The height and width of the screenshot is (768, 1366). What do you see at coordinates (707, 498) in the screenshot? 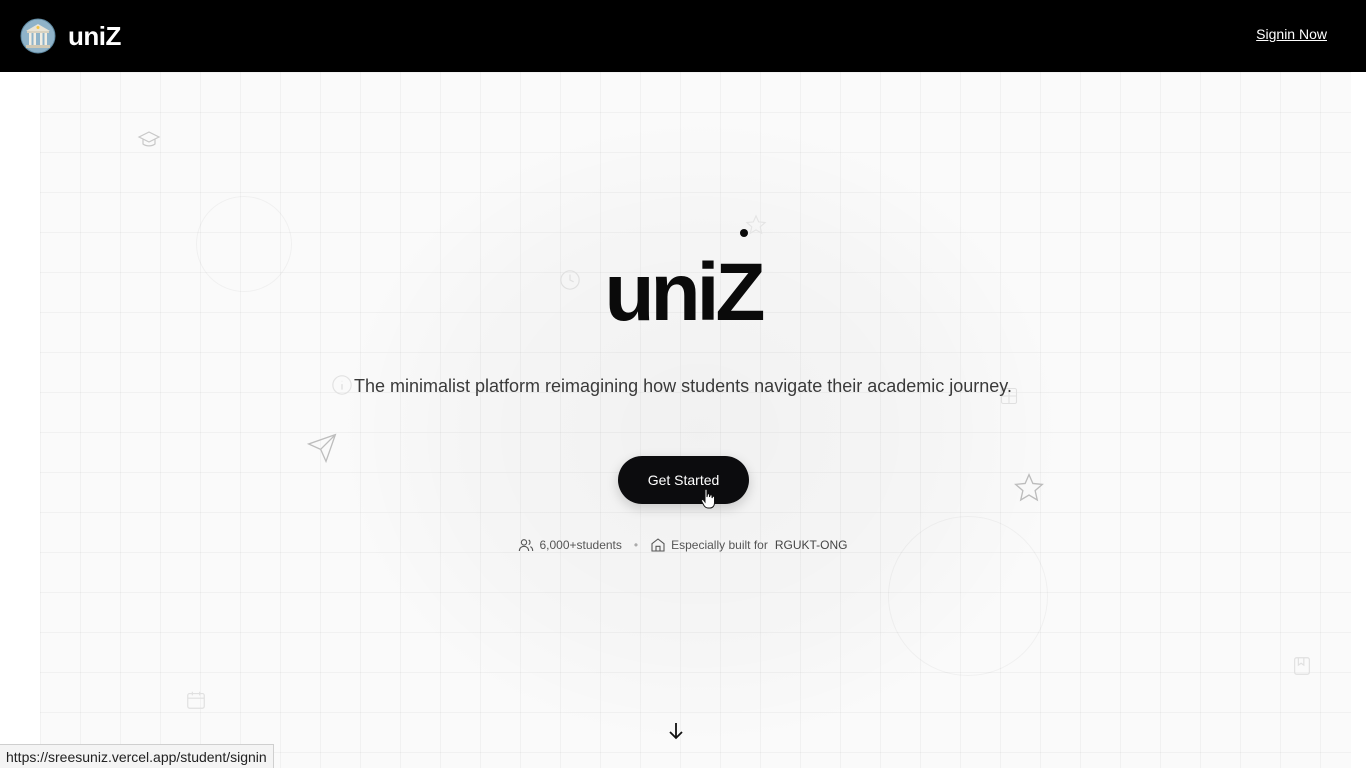
I see `hand-pointer-cursor-icon` at bounding box center [707, 498].